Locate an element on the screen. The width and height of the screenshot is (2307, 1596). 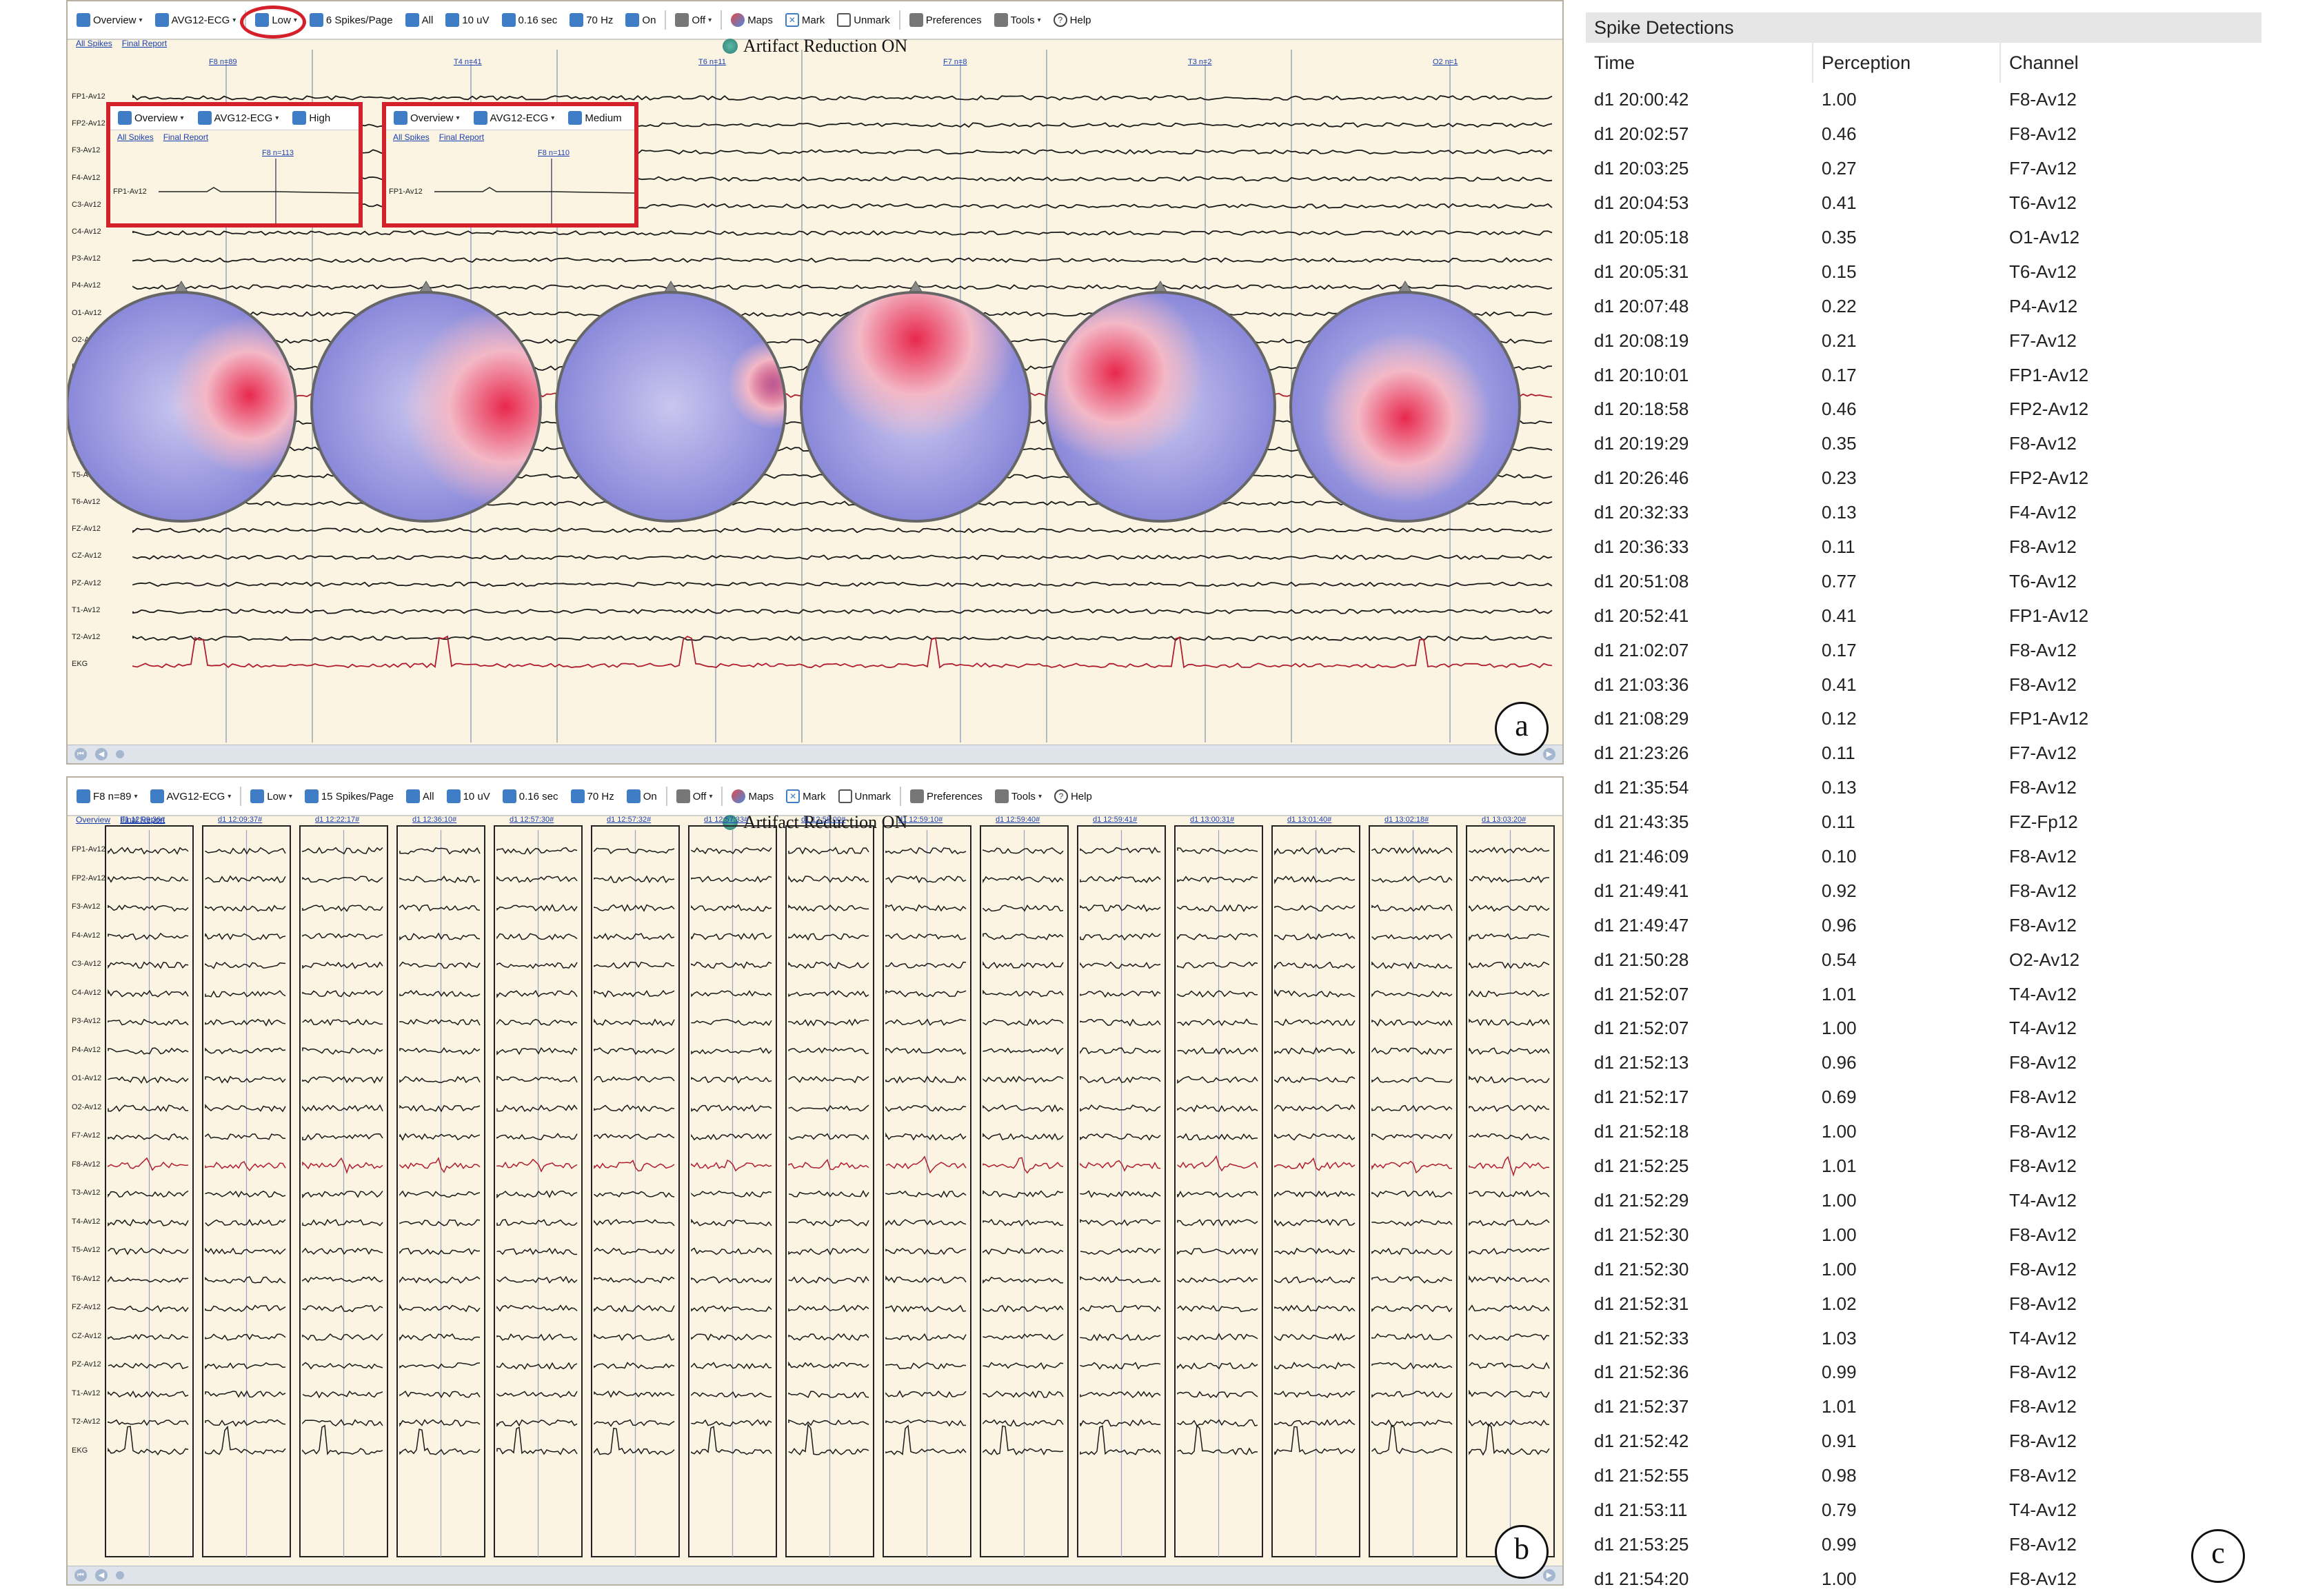
epoch-timestamp: d1 12:22:17# is located at coordinates (337, 820).